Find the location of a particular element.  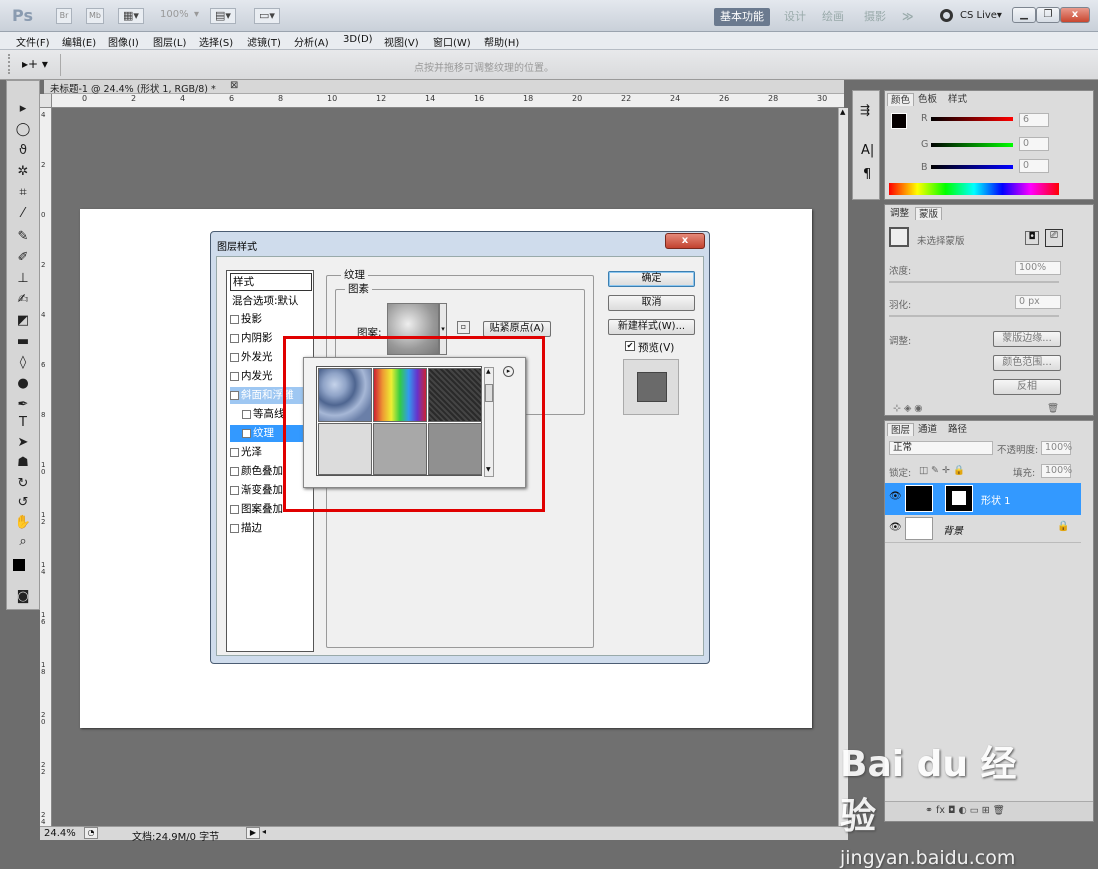

eraser-tool-icon: ◩ is located at coordinates (23, 321).